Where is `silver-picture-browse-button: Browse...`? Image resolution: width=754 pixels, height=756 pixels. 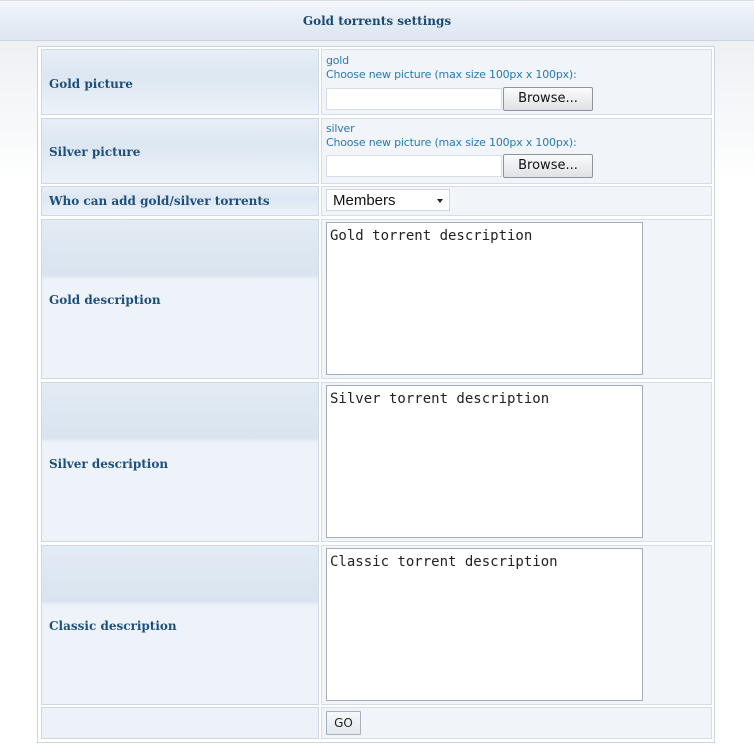
silver-picture-browse-button: Browse... is located at coordinates (548, 166).